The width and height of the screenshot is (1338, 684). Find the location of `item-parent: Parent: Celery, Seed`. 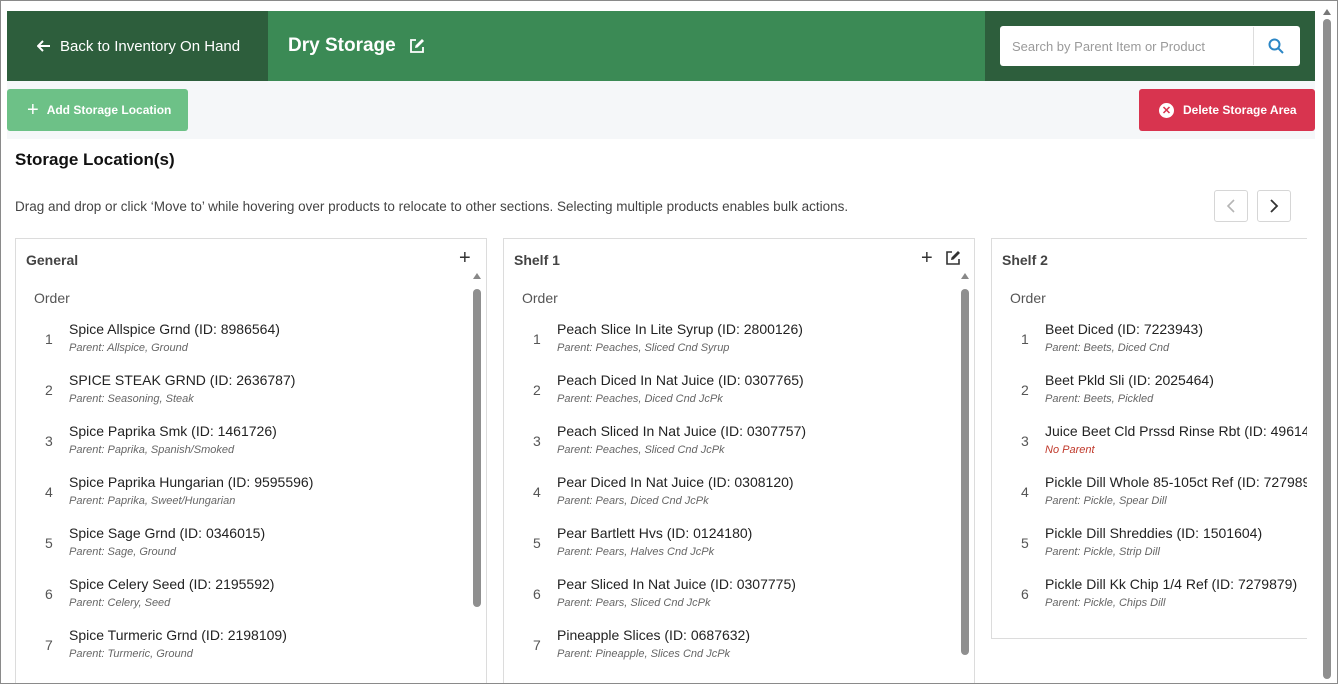

item-parent: Parent: Celery, Seed is located at coordinates (120, 603).